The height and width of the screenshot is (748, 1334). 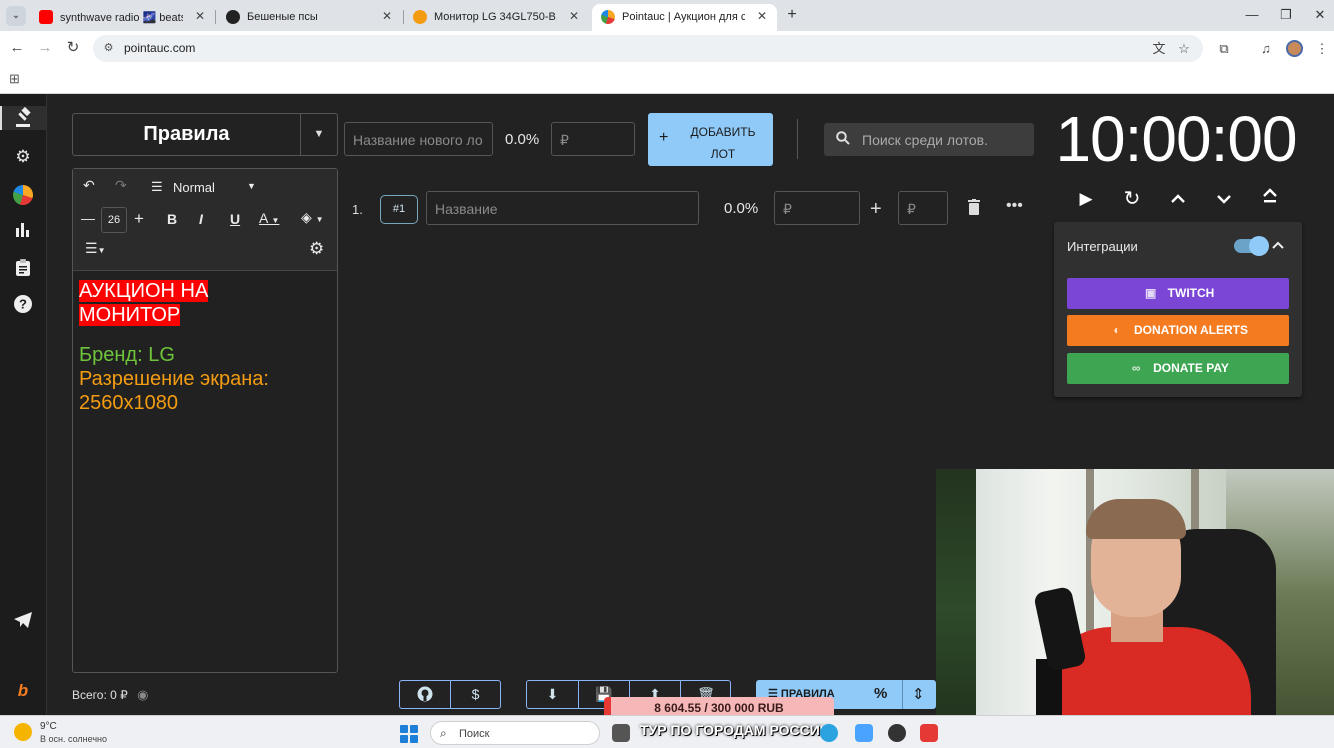 What do you see at coordinates (1224, 49) in the screenshot?
I see `extensions-icon: ⧉` at bounding box center [1224, 49].